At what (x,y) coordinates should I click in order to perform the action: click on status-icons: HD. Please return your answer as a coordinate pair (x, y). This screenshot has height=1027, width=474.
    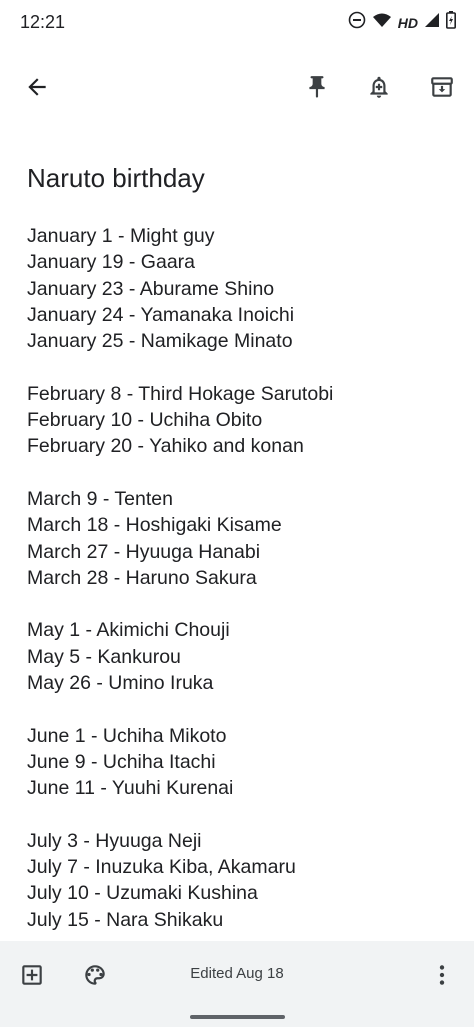
    Looking at the image, I should click on (402, 22).